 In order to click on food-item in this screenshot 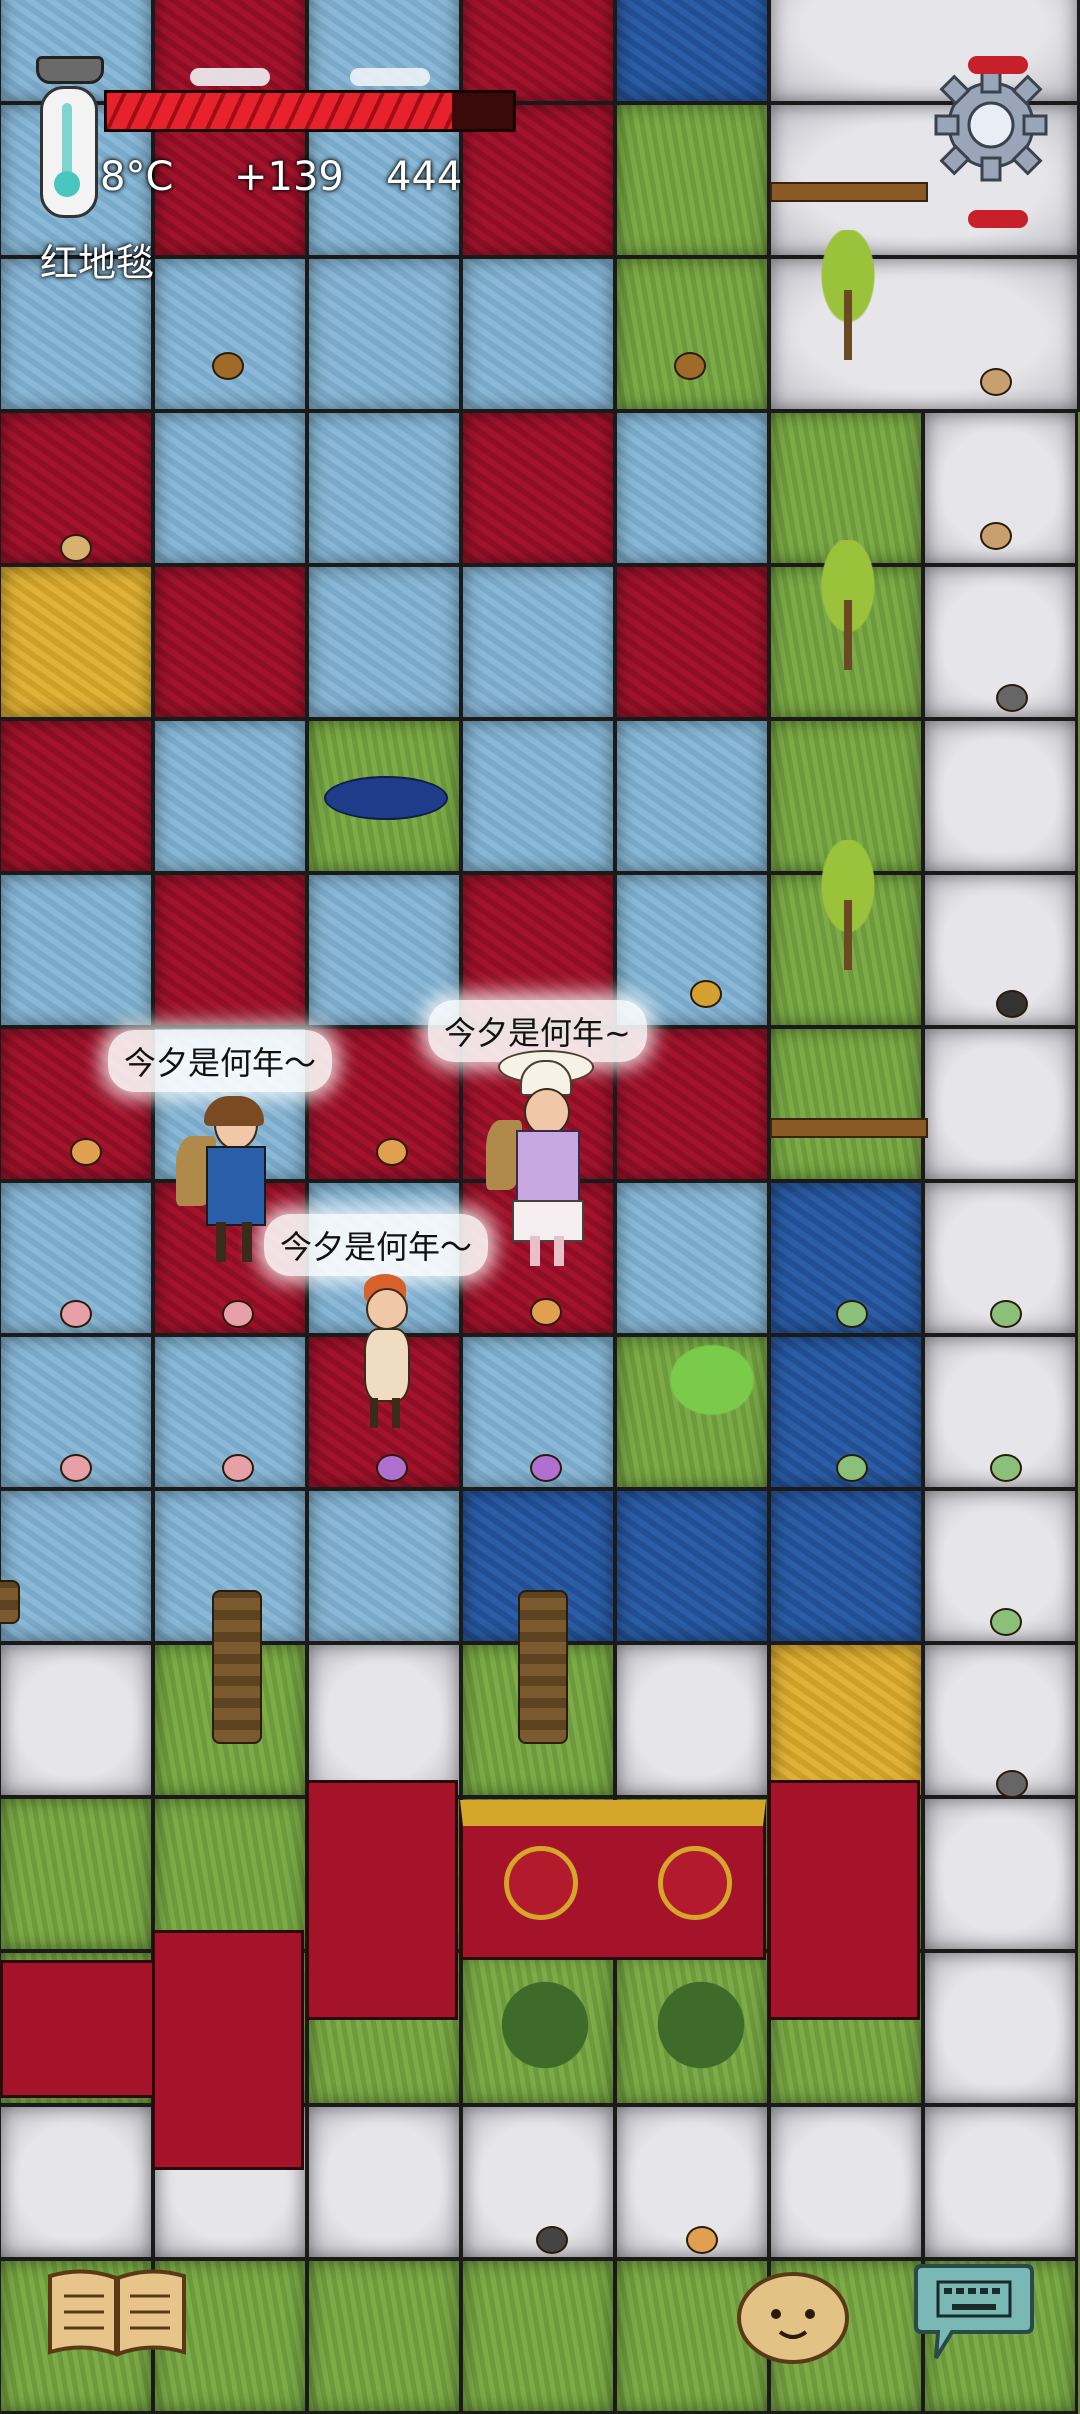, I will do `click(76, 548)`.